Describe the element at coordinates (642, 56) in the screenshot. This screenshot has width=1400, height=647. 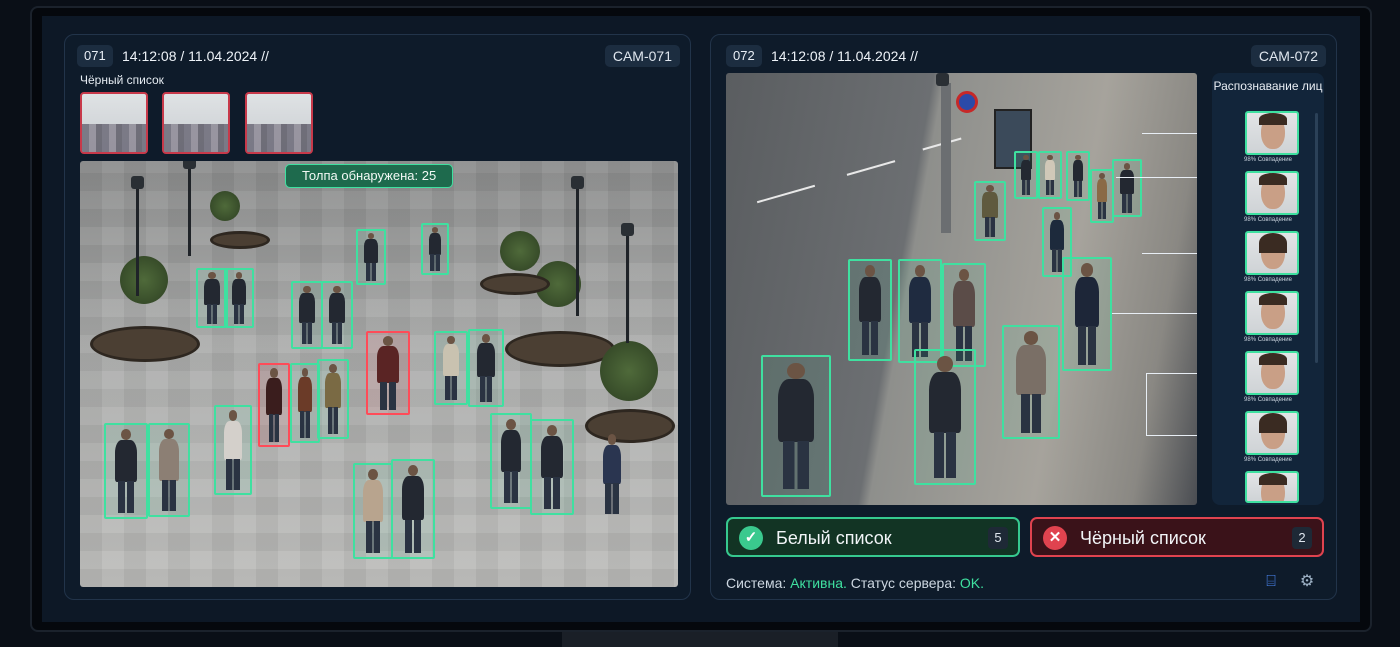
I see `cam-name-badge: CAM-071` at that location.